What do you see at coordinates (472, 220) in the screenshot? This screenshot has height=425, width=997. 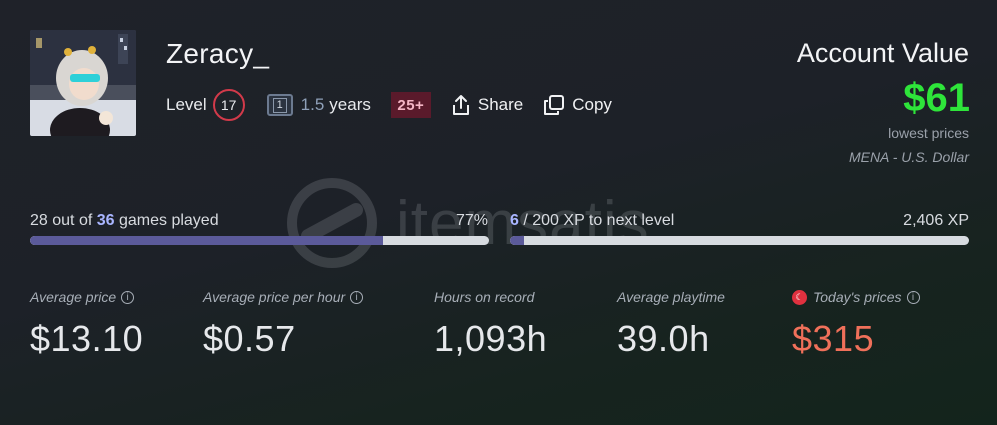 I see `games-percent: 77%` at bounding box center [472, 220].